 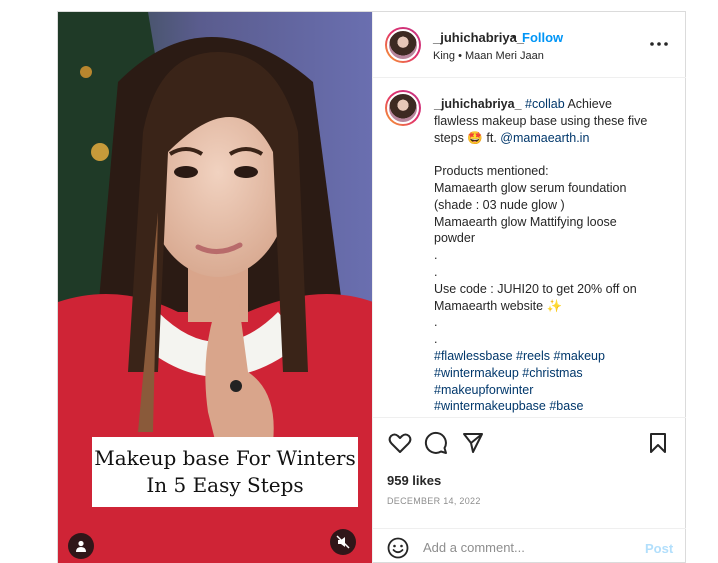 I want to click on comment-icon, so click(x=435, y=442).